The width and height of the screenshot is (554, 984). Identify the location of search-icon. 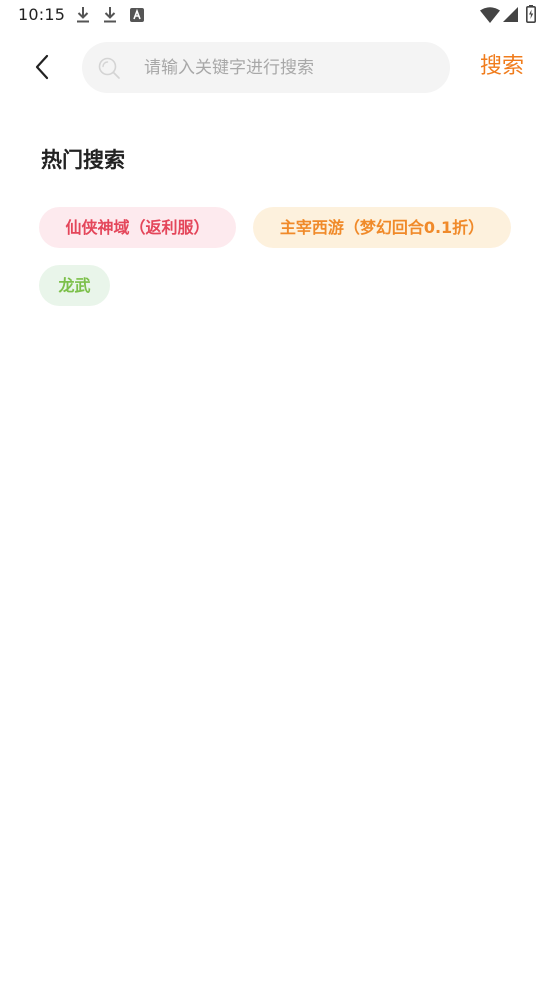
(109, 68).